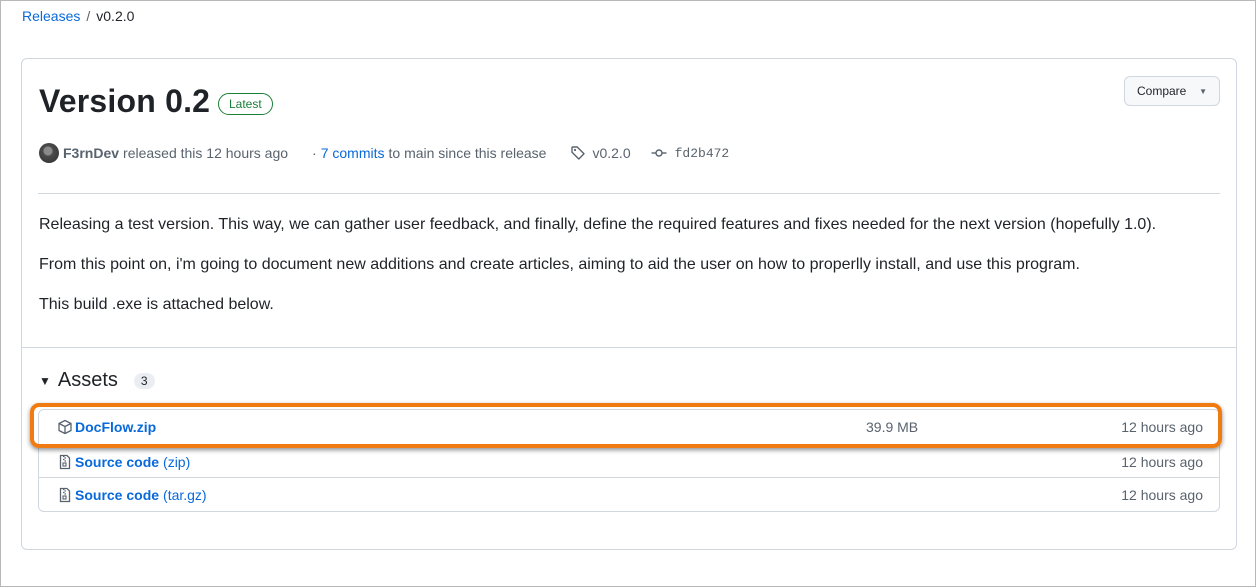 This screenshot has width=1256, height=587. I want to click on asset-row-source-targz: Source code (tar.gz) 12 hours ago, so click(629, 494).